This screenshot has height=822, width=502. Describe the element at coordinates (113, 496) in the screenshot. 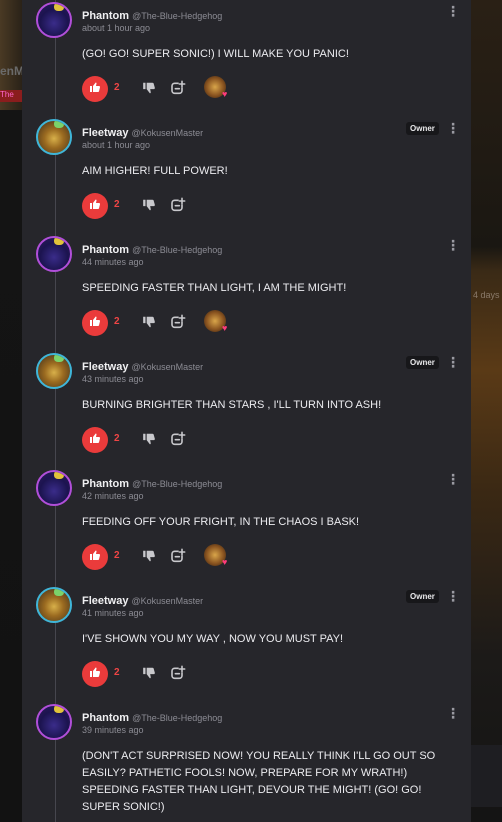

I see `comment-timestamp: 42 minutes ago` at that location.